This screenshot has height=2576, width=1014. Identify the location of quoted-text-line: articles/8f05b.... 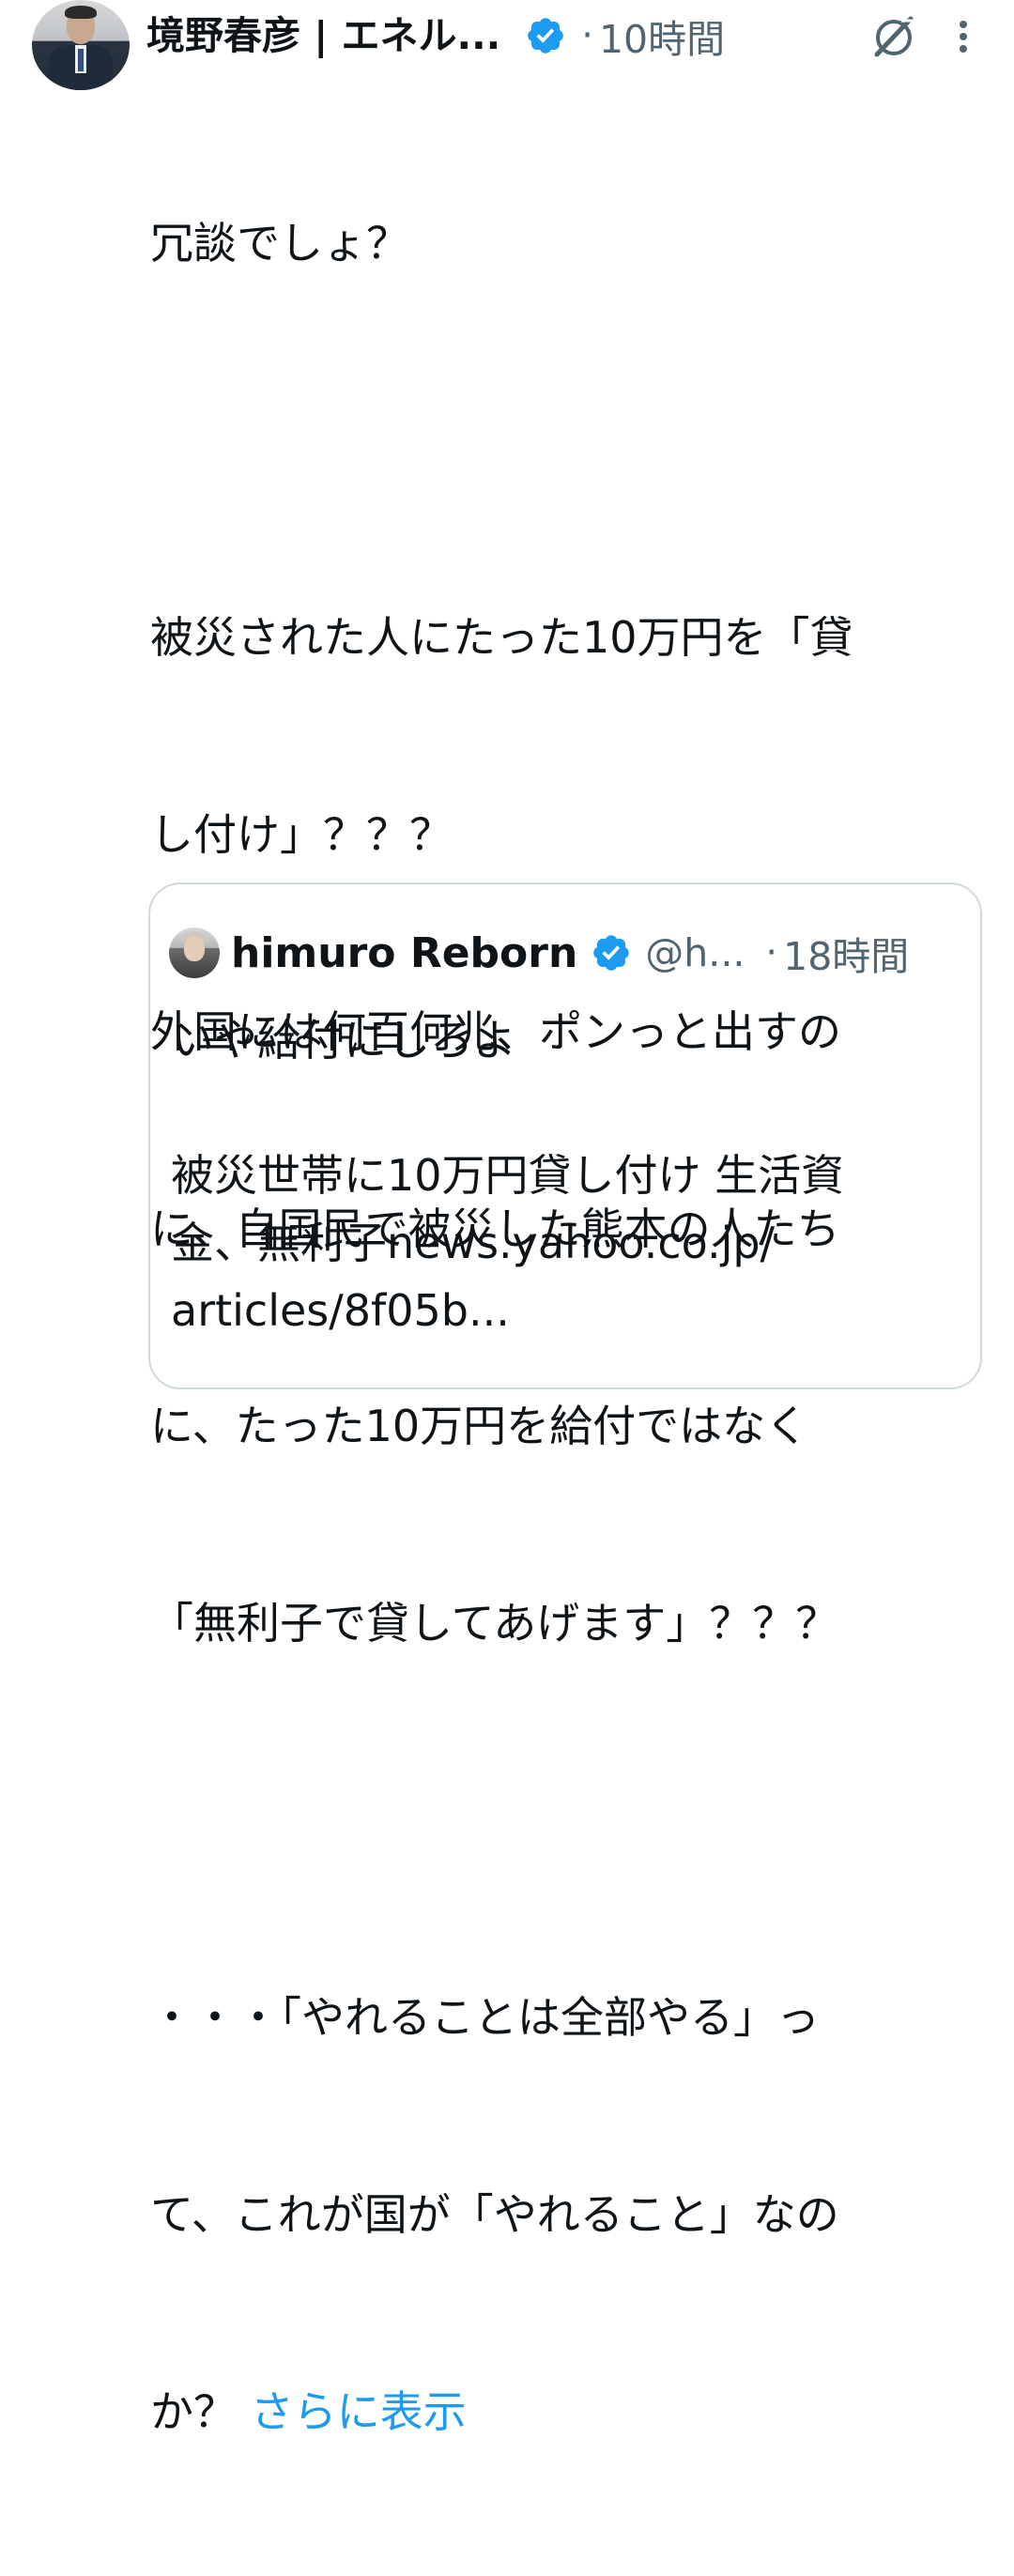
(340, 1311).